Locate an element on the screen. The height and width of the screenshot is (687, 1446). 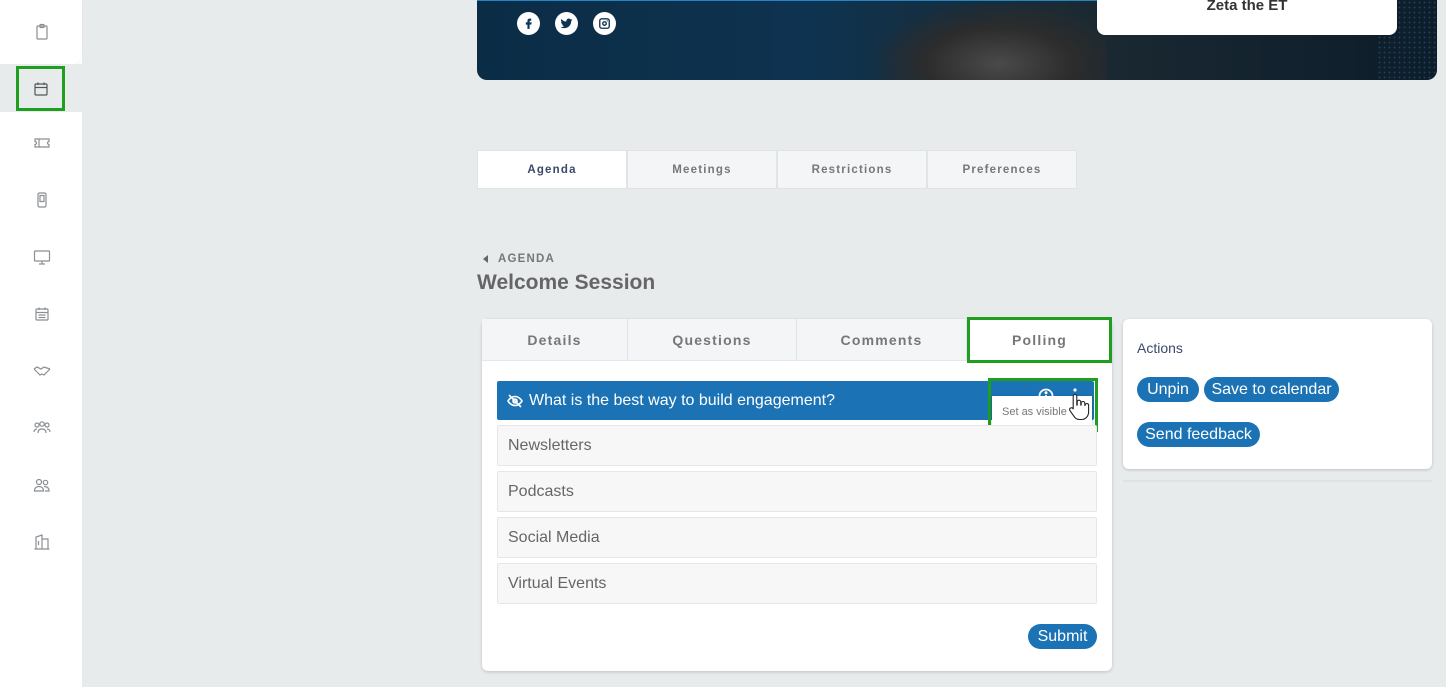
social-links is located at coordinates (566, 23).